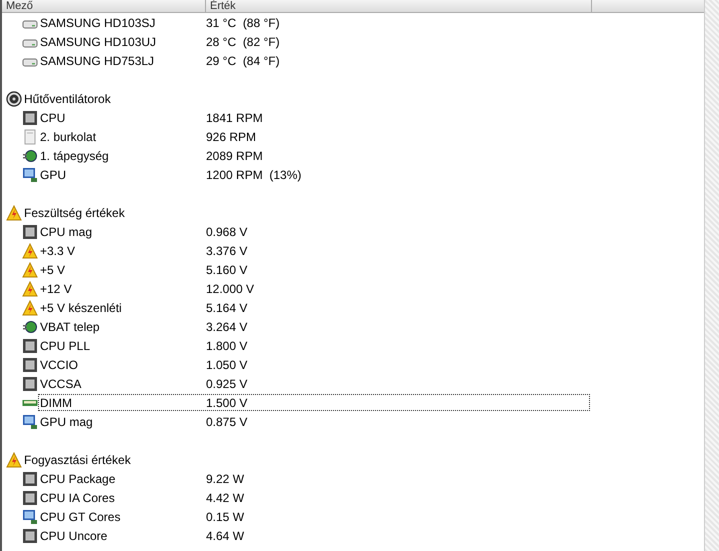 The image size is (719, 551). I want to click on group-label: Hűtőventilátorok, so click(67, 99).